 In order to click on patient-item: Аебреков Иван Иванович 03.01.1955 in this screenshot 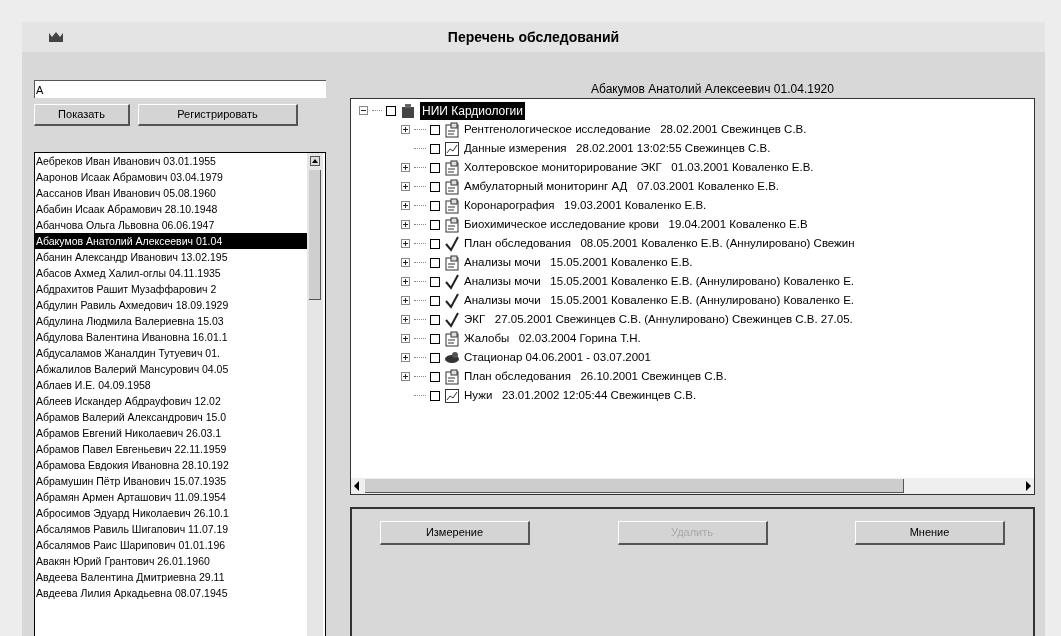, I will do `click(171, 161)`.